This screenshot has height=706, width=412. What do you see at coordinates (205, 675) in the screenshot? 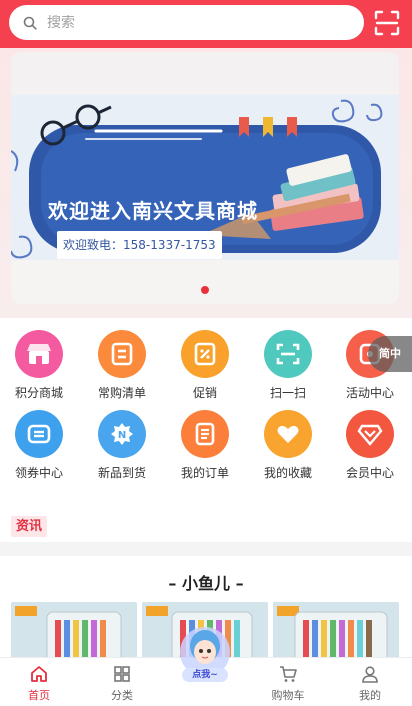
I see `assistant-label: 点我~` at bounding box center [205, 675].